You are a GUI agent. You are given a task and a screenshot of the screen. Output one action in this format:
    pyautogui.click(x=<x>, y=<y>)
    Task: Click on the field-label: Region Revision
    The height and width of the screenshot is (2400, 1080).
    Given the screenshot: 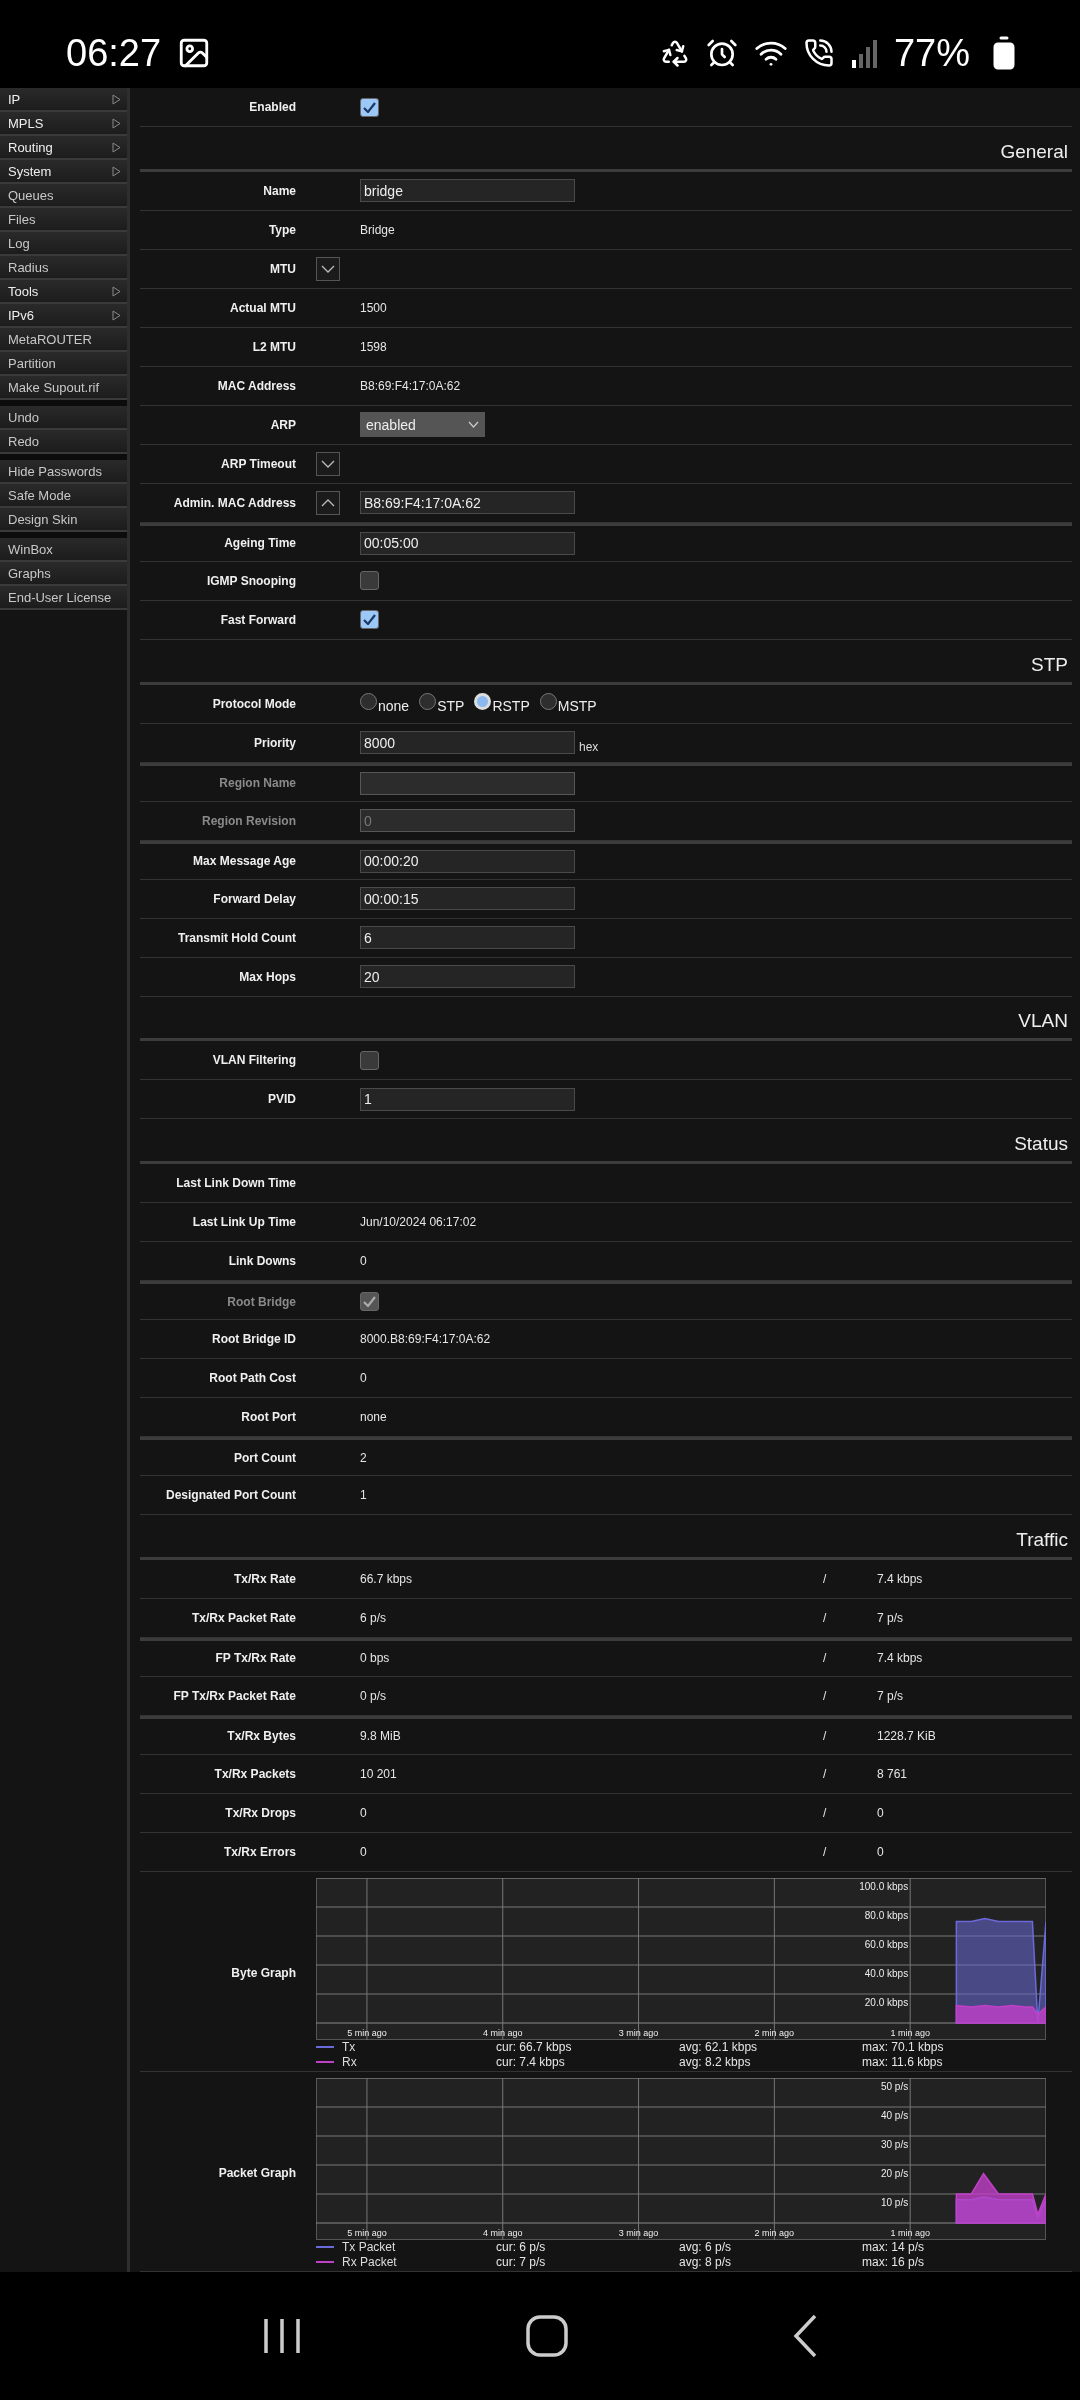 What is the action you would take?
    pyautogui.click(x=248, y=820)
    